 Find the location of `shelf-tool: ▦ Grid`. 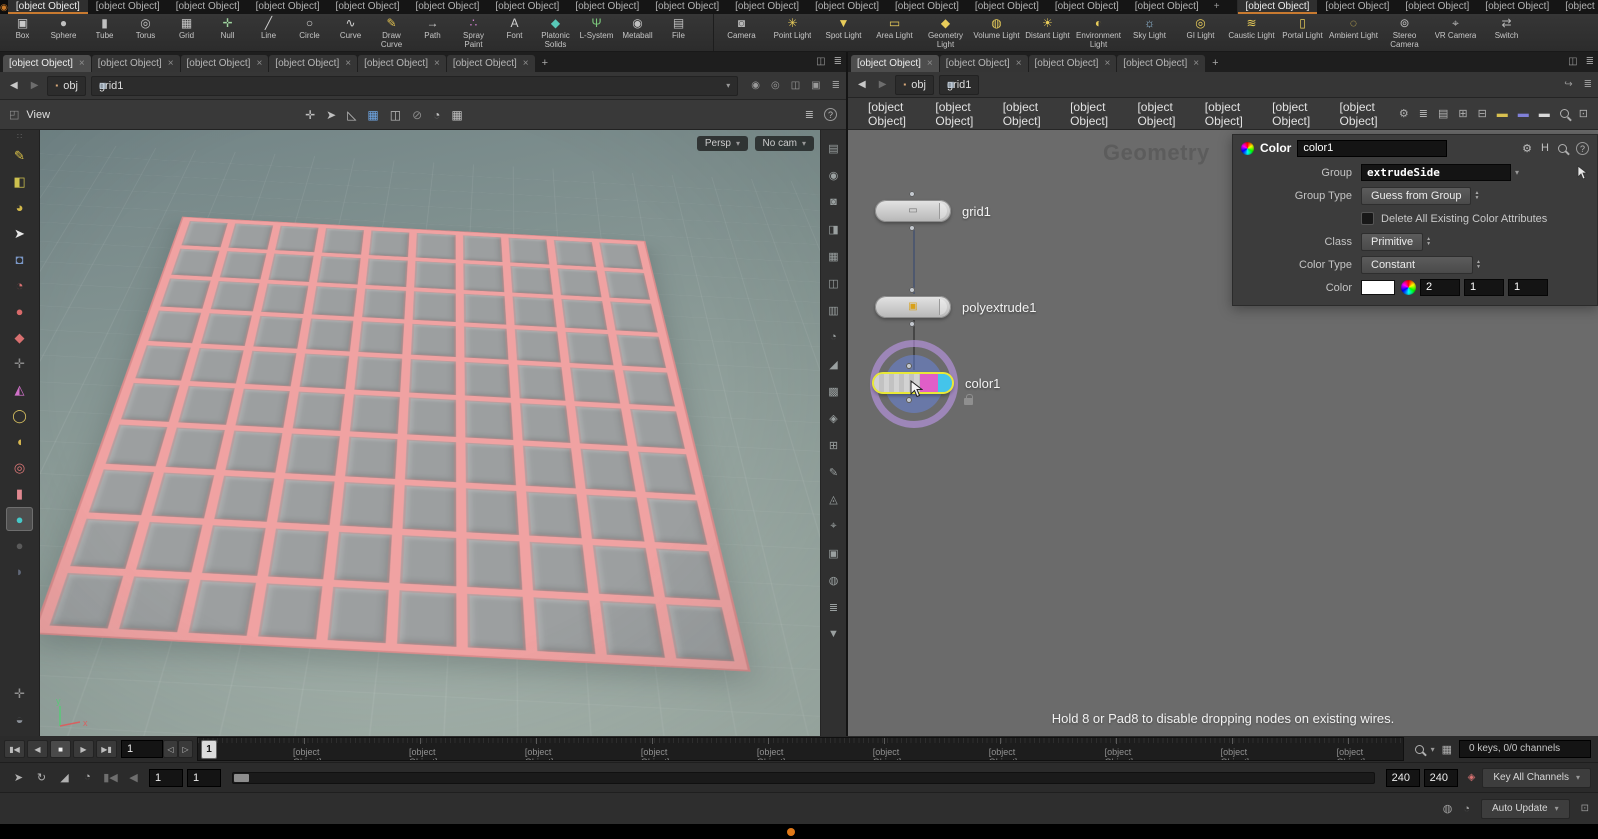

shelf-tool: ▦ Grid is located at coordinates (186, 33).